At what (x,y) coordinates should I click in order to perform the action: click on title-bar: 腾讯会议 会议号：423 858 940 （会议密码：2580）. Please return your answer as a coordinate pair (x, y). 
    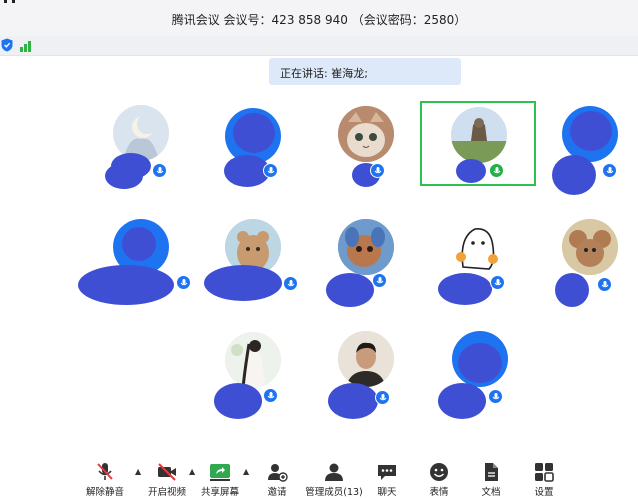
    Looking at the image, I should click on (319, 18).